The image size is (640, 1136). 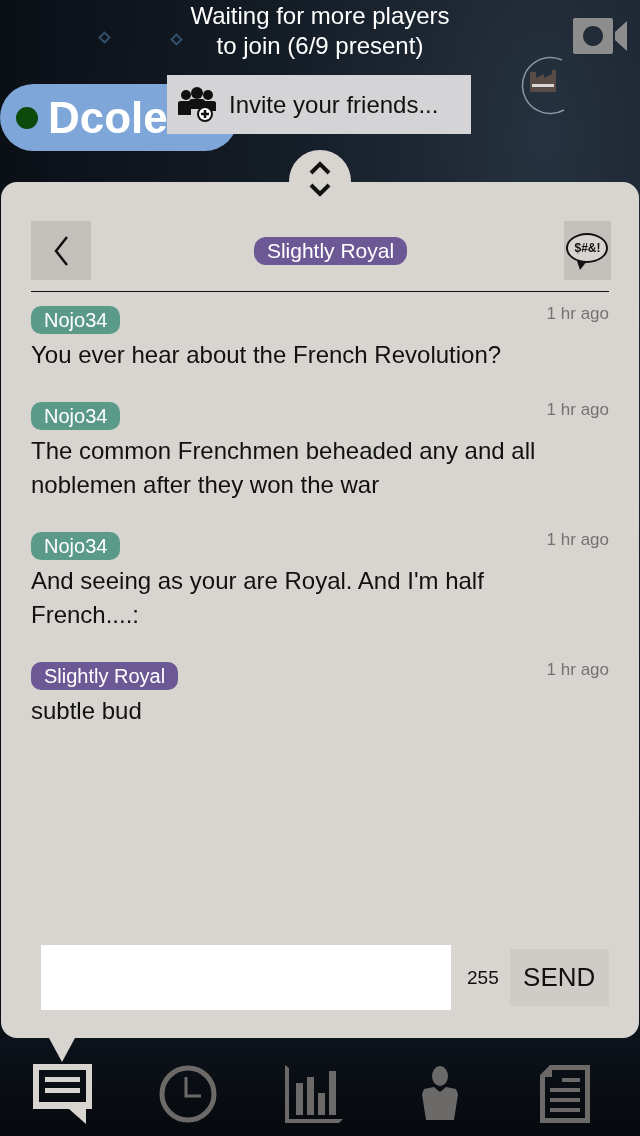 What do you see at coordinates (320, 31) in the screenshot?
I see `status-message: Waiting for more players to join (6/9 present)` at bounding box center [320, 31].